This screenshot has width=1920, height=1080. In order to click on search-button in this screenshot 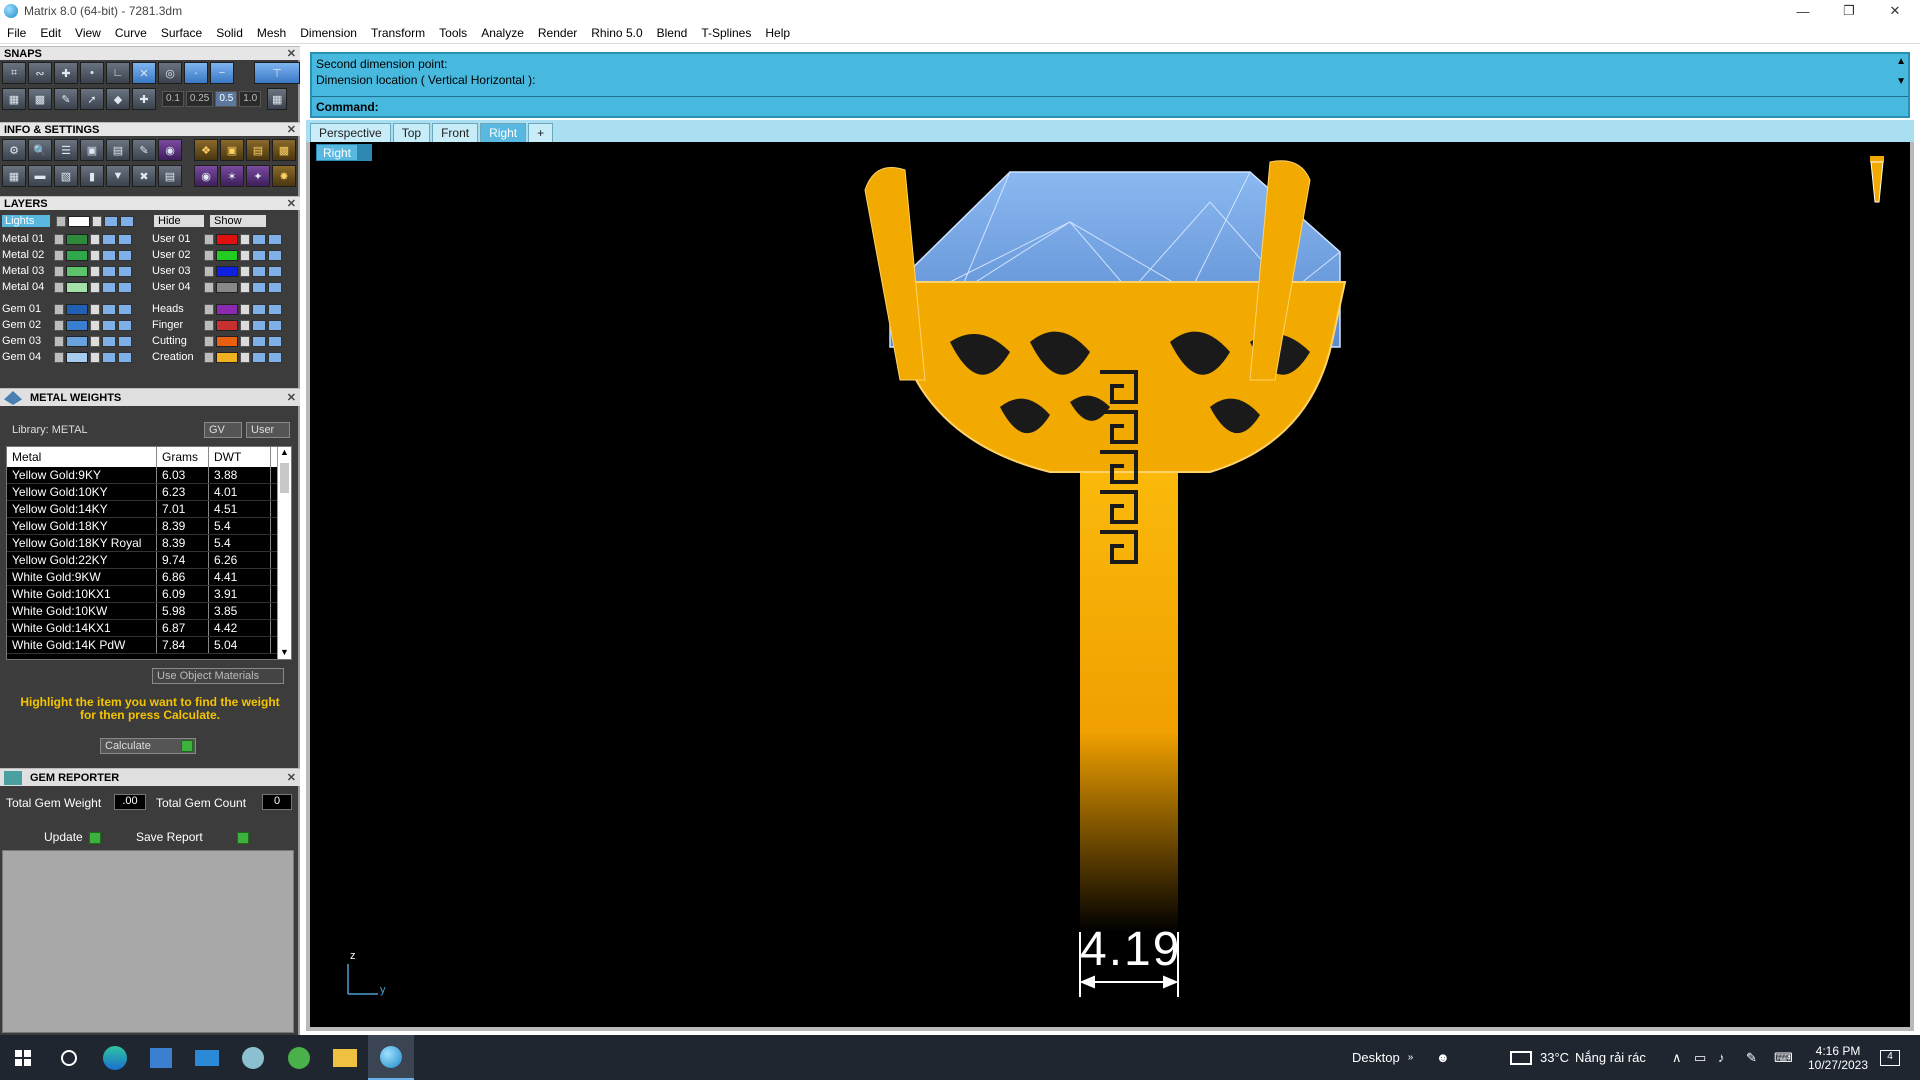, I will do `click(69, 1057)`.